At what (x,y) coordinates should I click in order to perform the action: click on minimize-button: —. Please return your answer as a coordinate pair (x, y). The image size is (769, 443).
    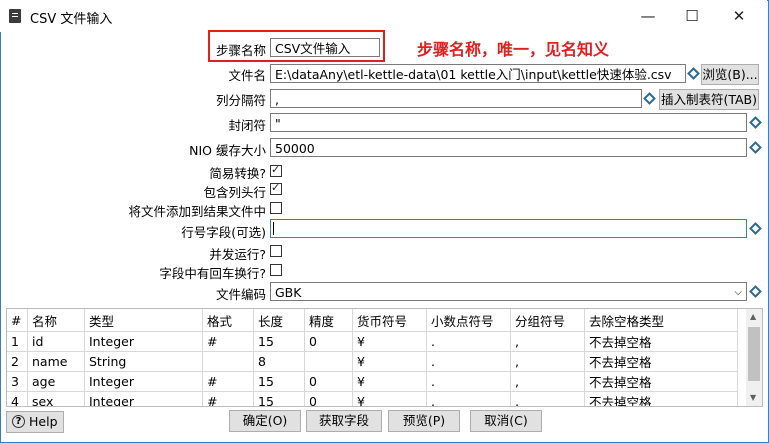
    Looking at the image, I should click on (648, 16).